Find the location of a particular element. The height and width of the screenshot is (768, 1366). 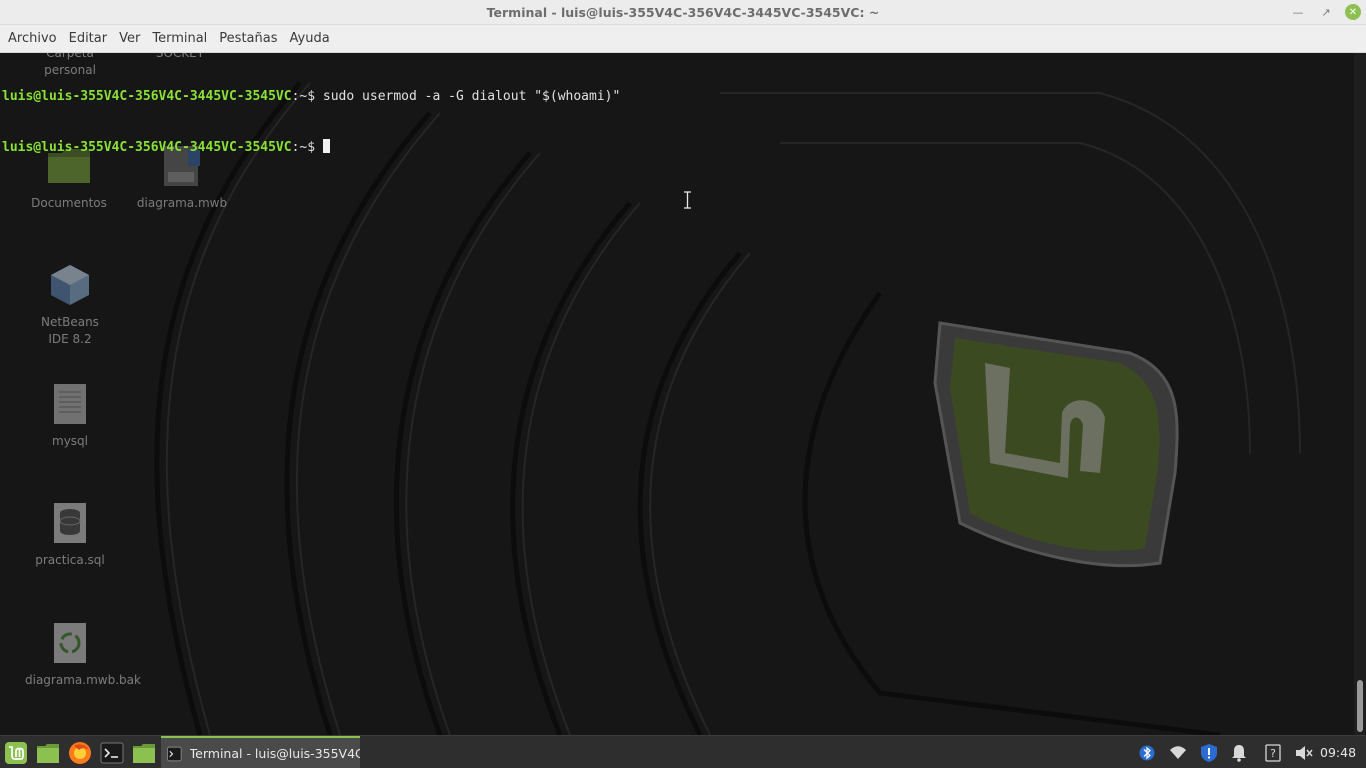

text-cursor is located at coordinates (326, 146).